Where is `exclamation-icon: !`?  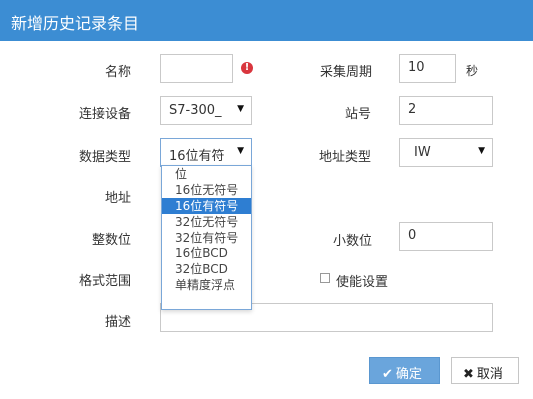
exclamation-icon: ! is located at coordinates (247, 68).